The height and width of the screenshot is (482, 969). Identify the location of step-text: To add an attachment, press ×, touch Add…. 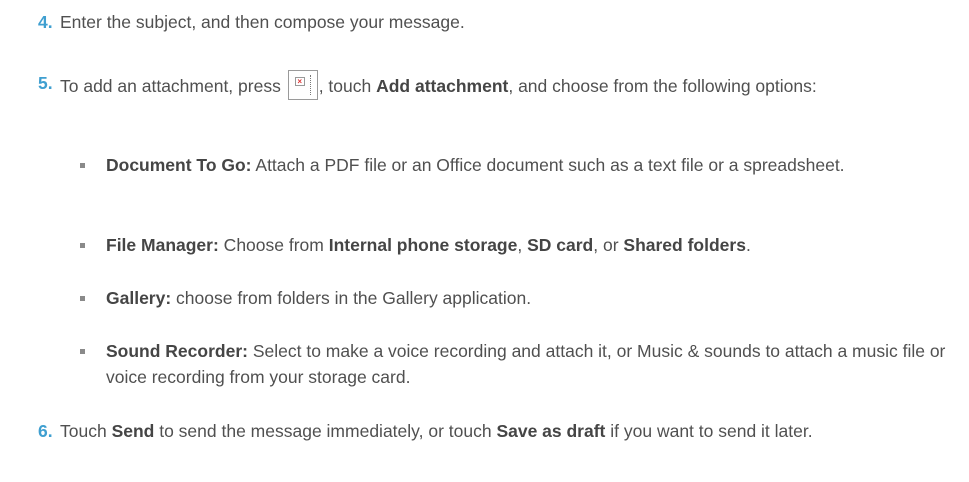
(504, 85).